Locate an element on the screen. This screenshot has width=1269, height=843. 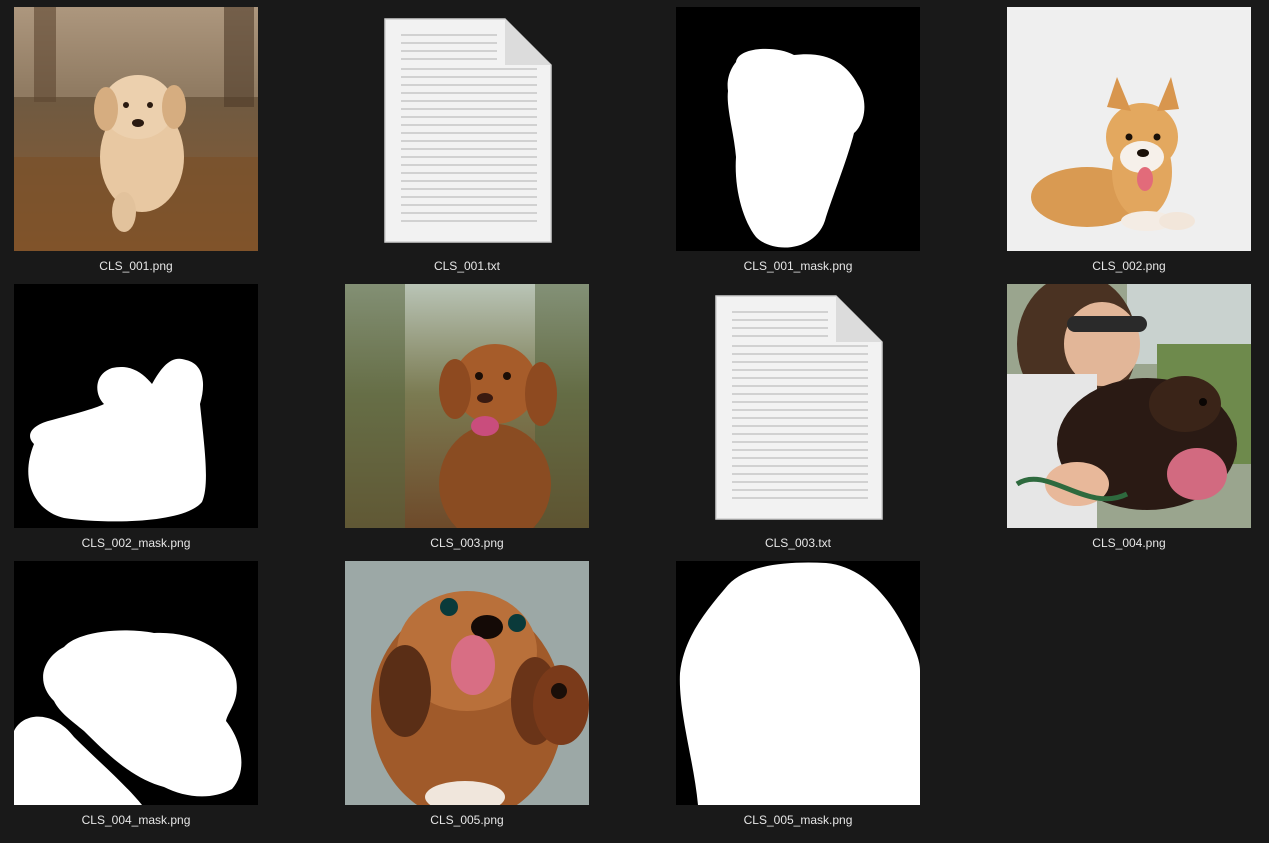
woman-with-black-dog-photo is located at coordinates (1129, 406).